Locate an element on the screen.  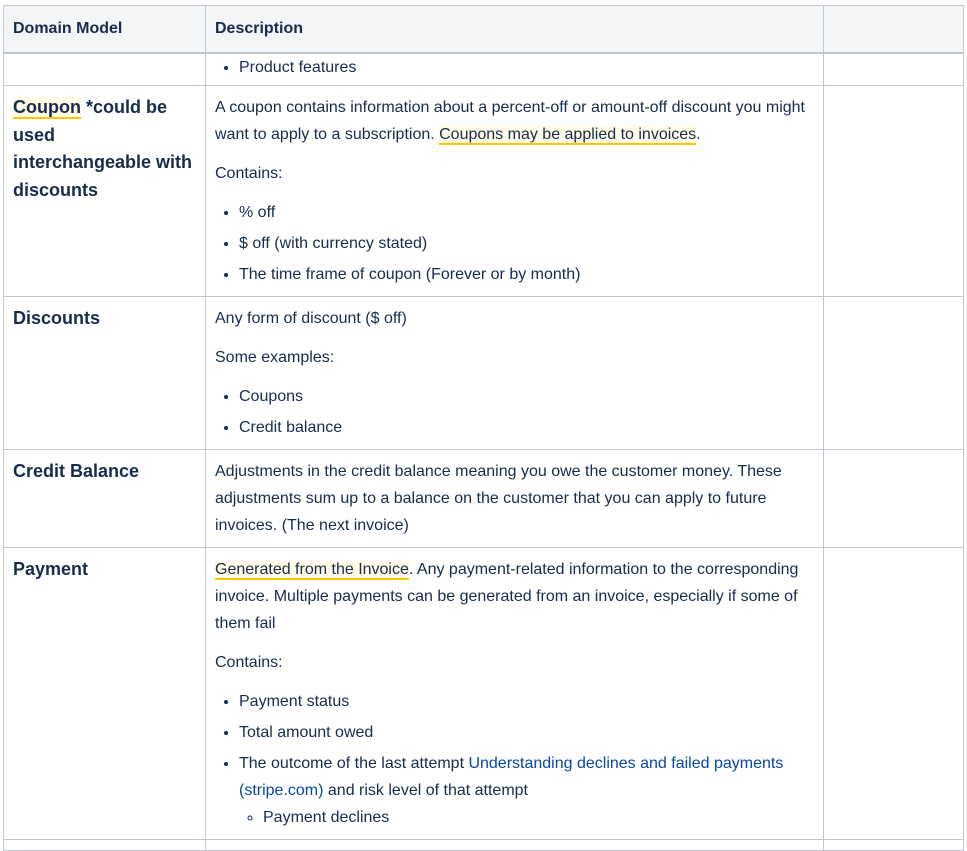
bullet-list: Product features is located at coordinates (514, 67).